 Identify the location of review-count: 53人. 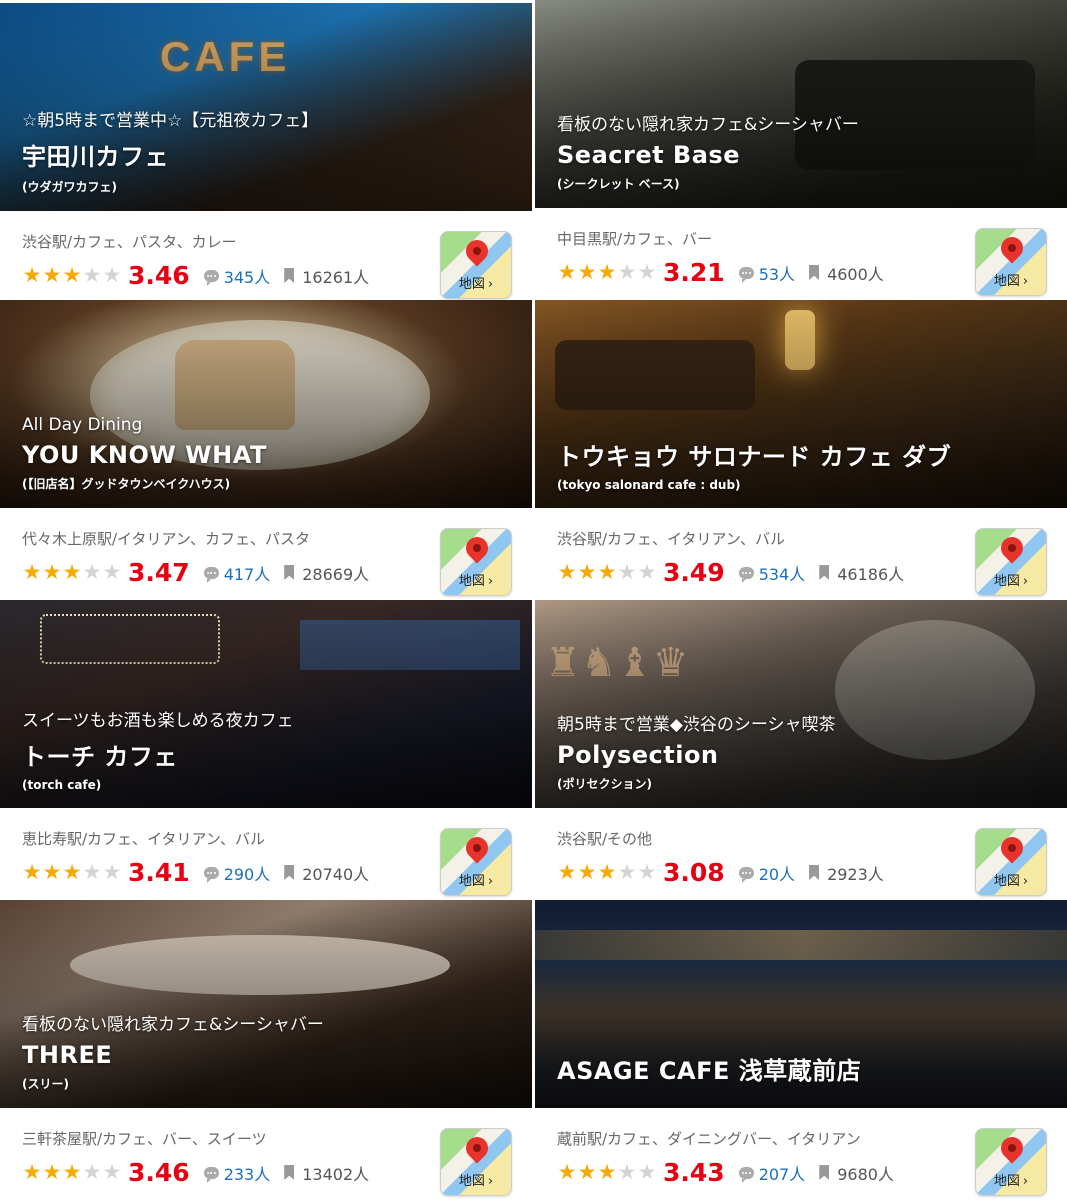
(777, 273).